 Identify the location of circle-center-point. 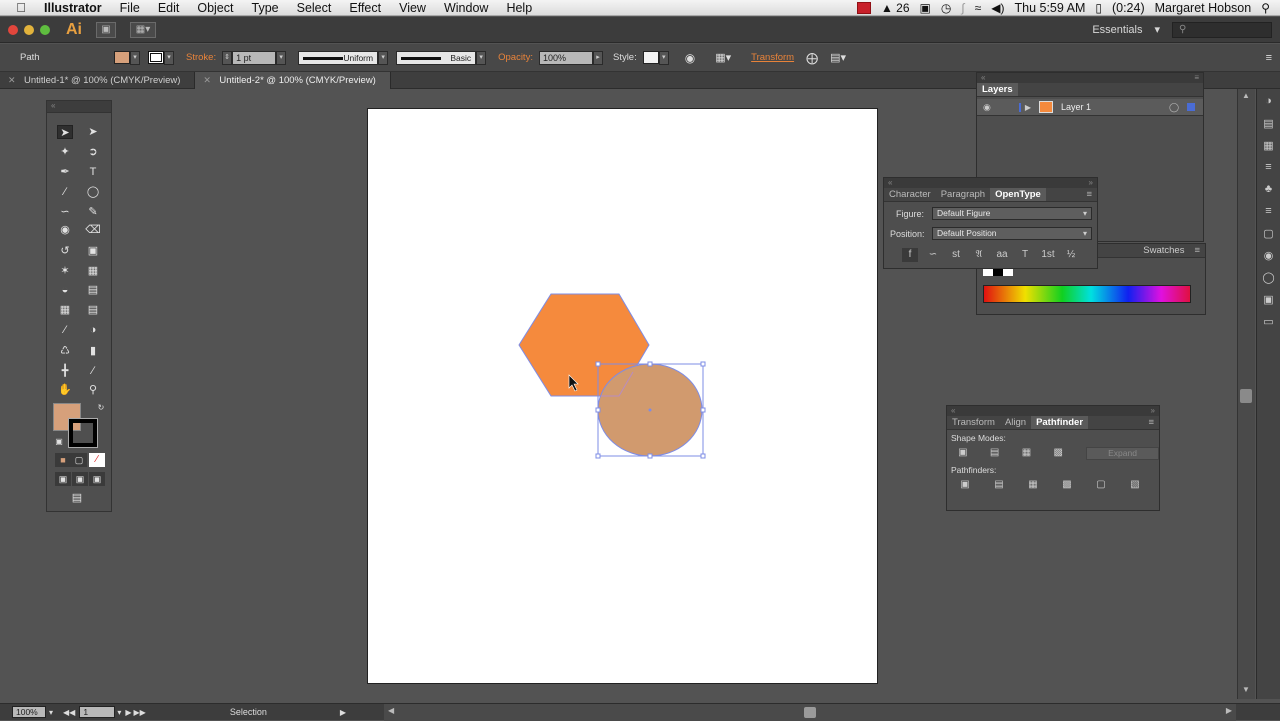
(650, 410).